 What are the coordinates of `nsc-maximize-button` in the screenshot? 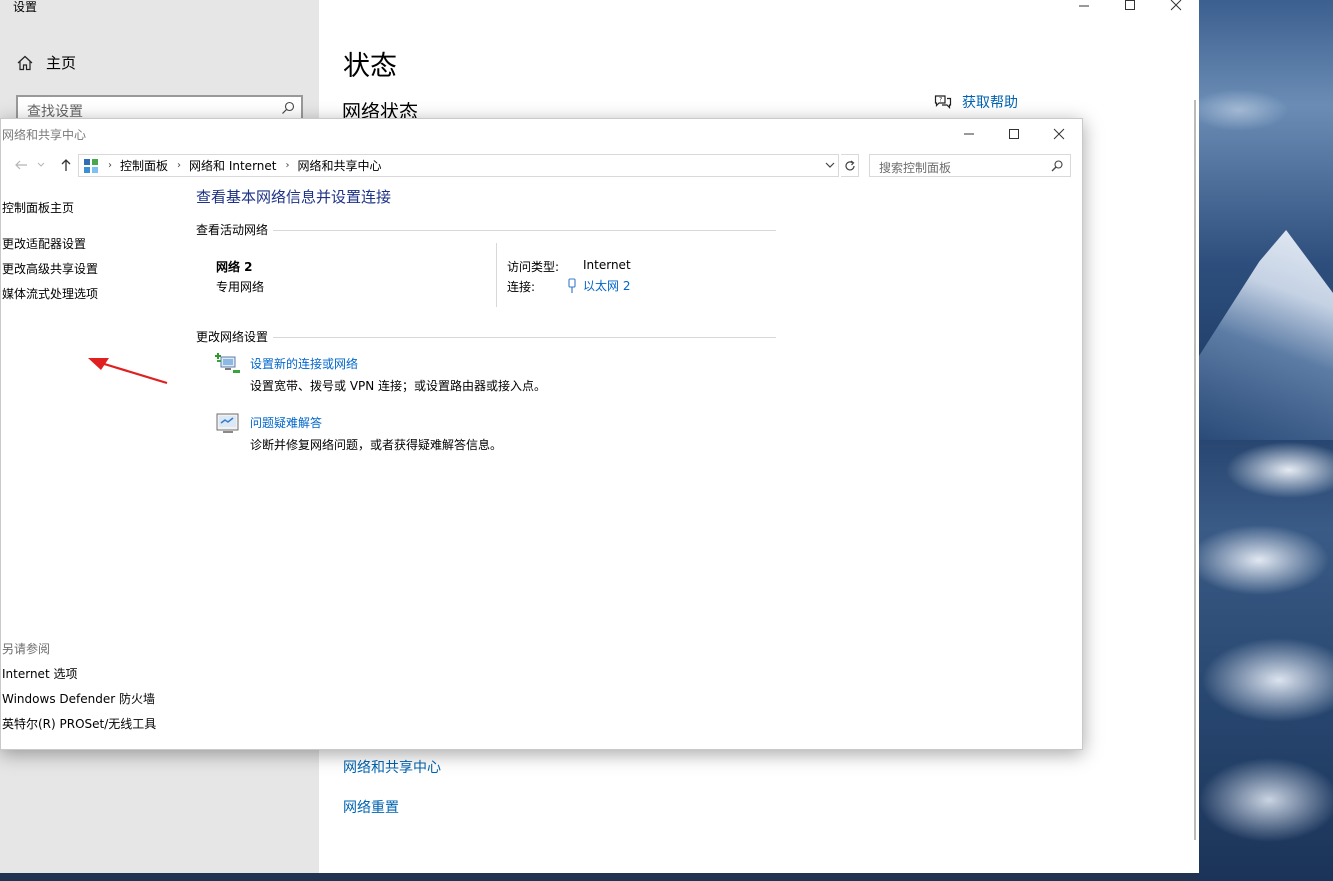 It's located at (1014, 134).